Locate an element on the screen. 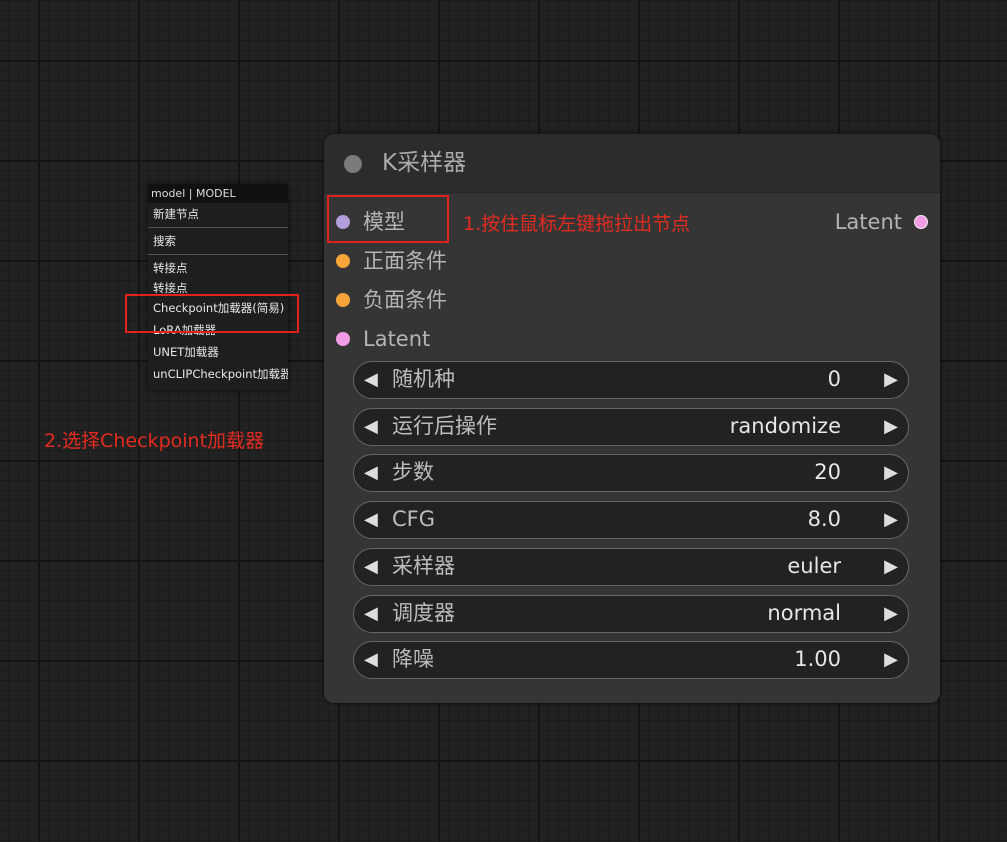  input-label-positive: 正面条件 is located at coordinates (405, 261).